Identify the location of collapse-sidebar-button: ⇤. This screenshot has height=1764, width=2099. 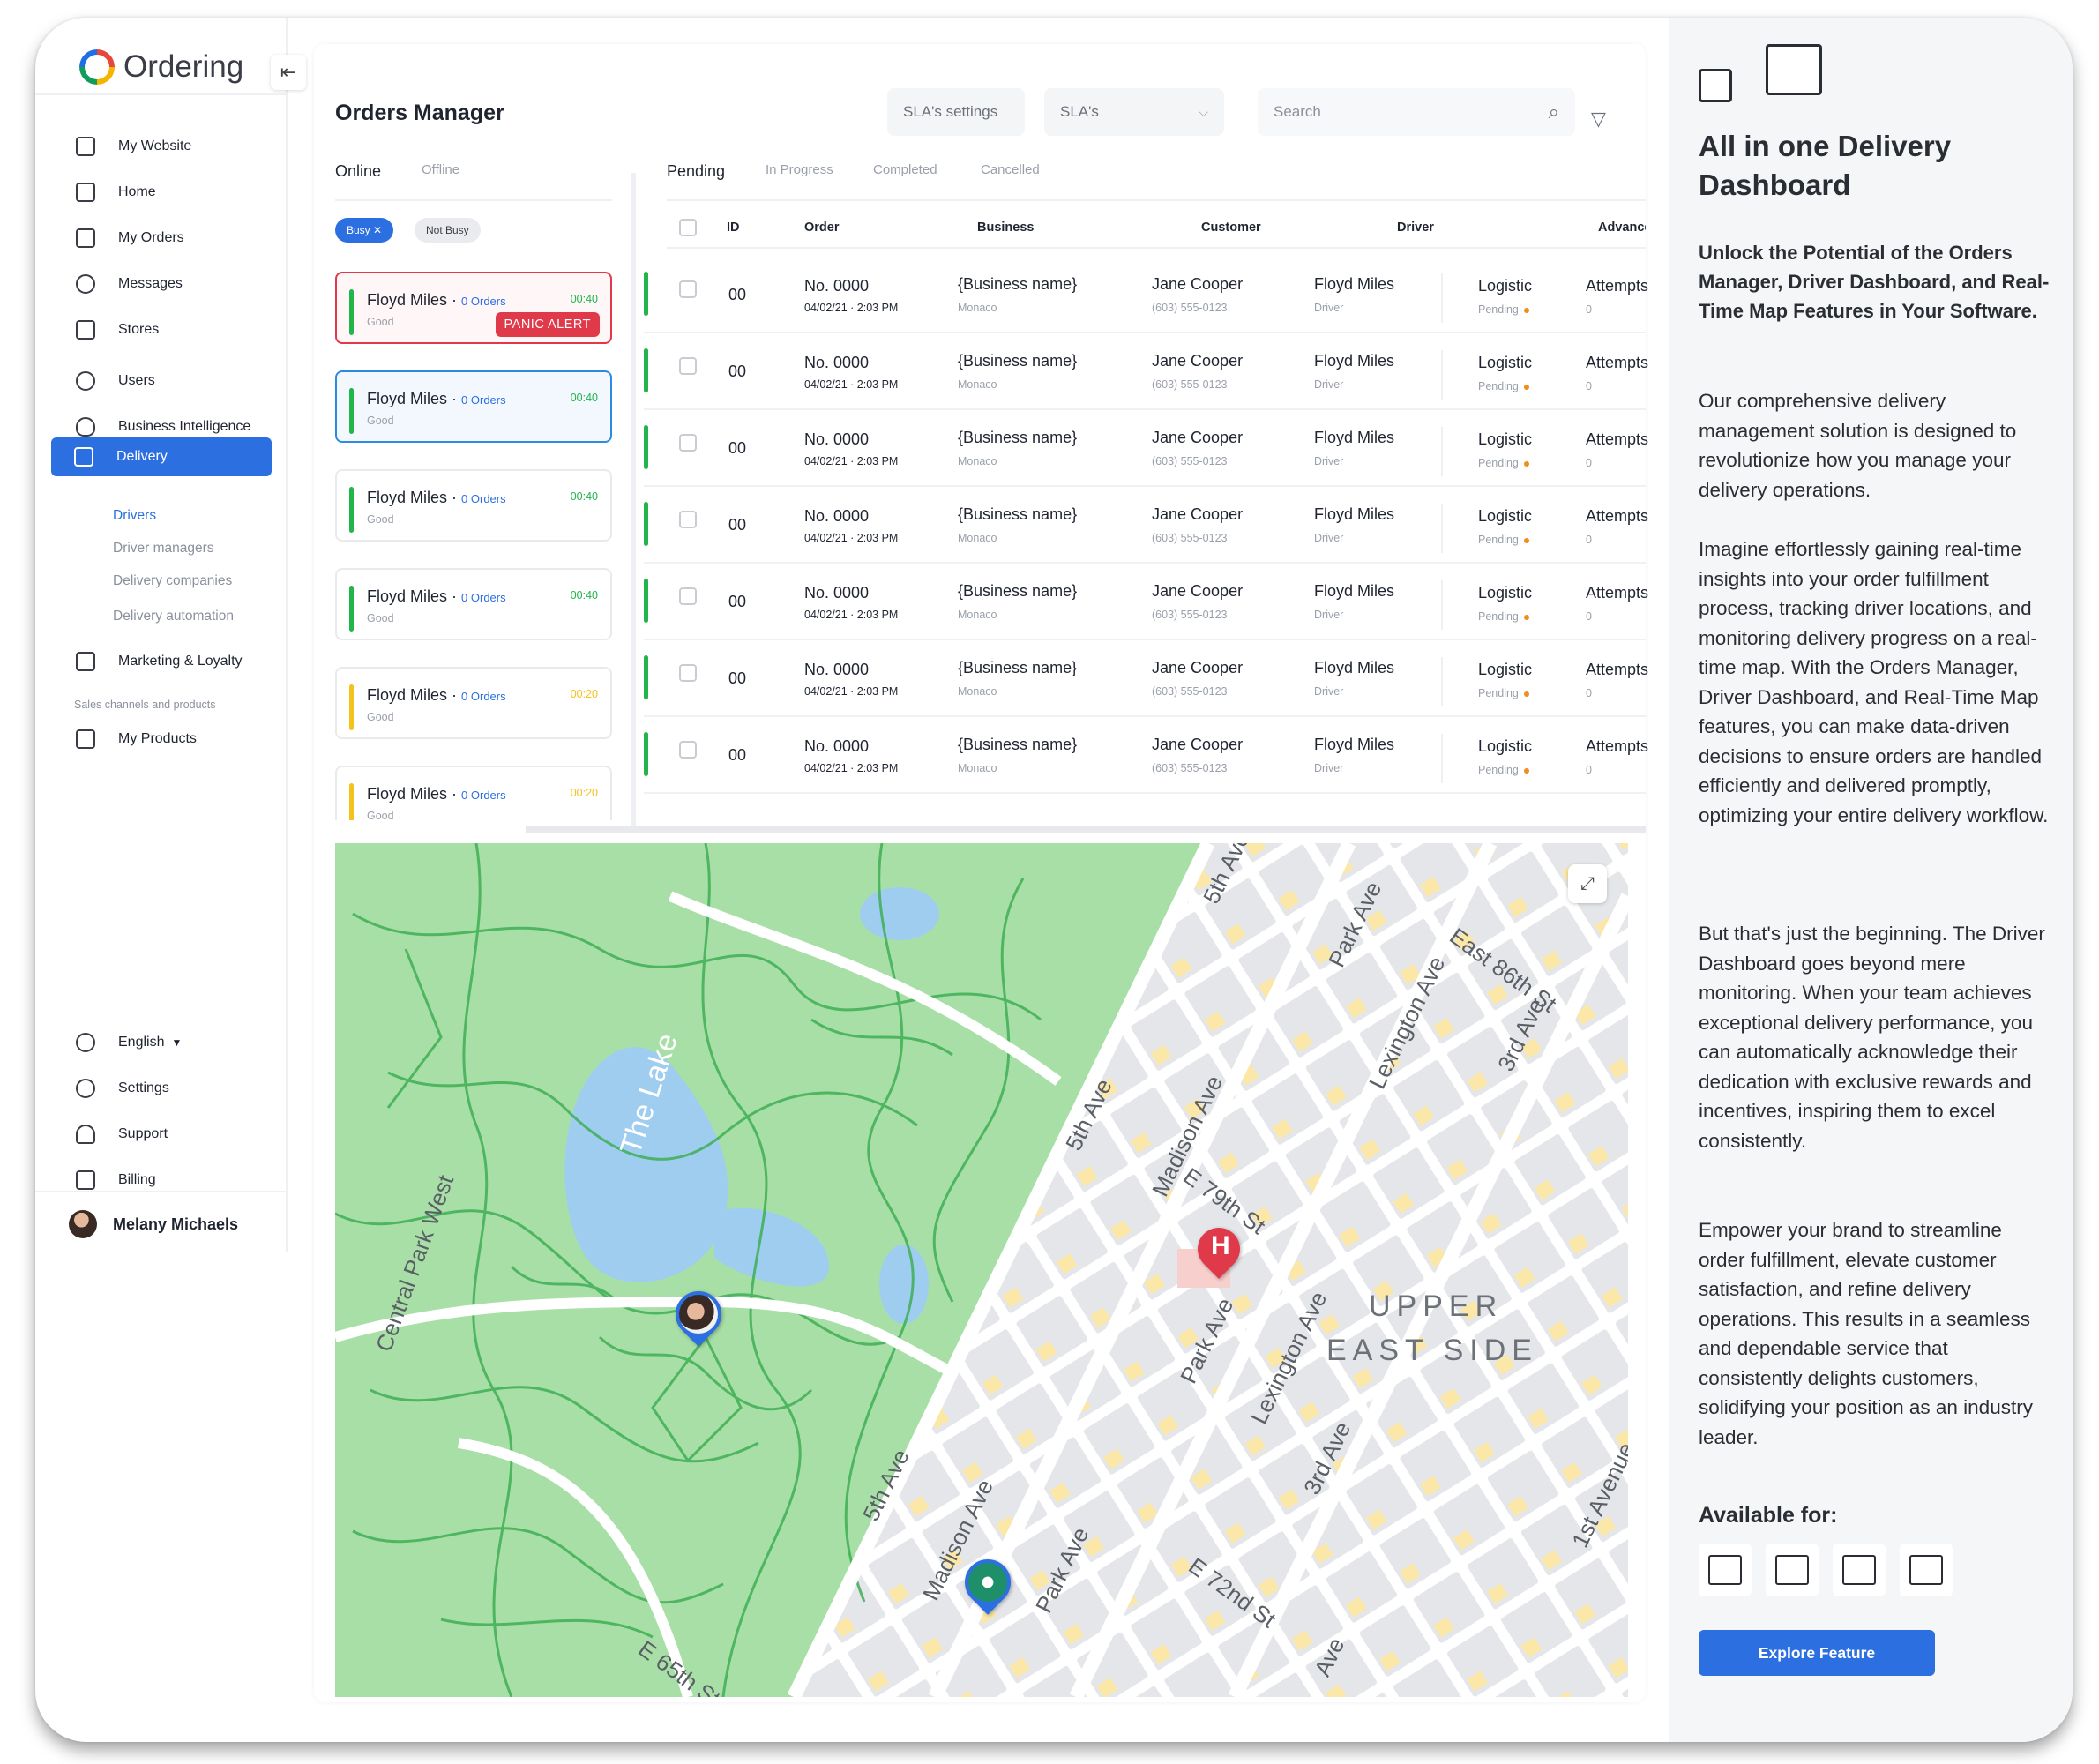
(289, 72).